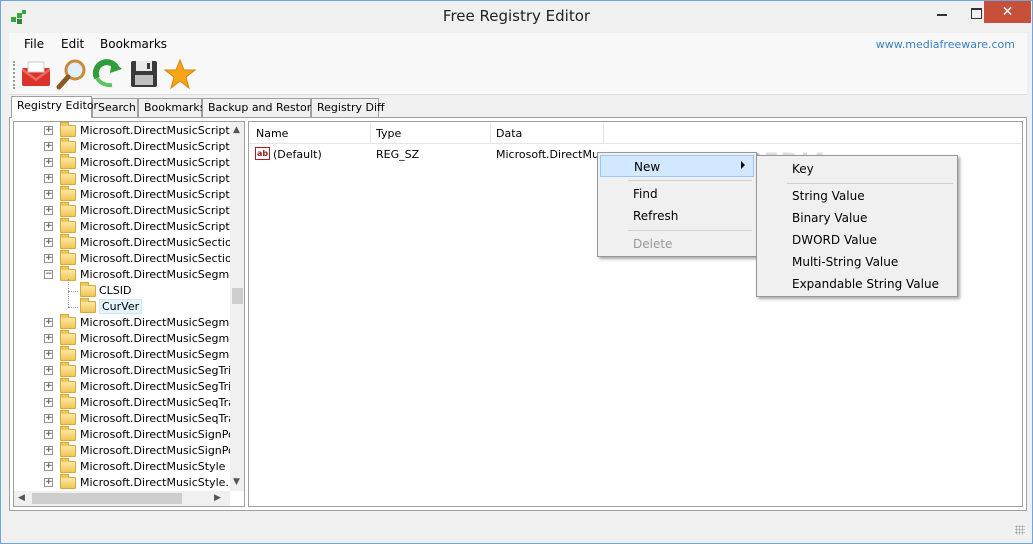 This screenshot has height=544, width=1033. Describe the element at coordinates (857, 262) in the screenshot. I see `submenu-multi-string-value: Multi-String Value` at that location.